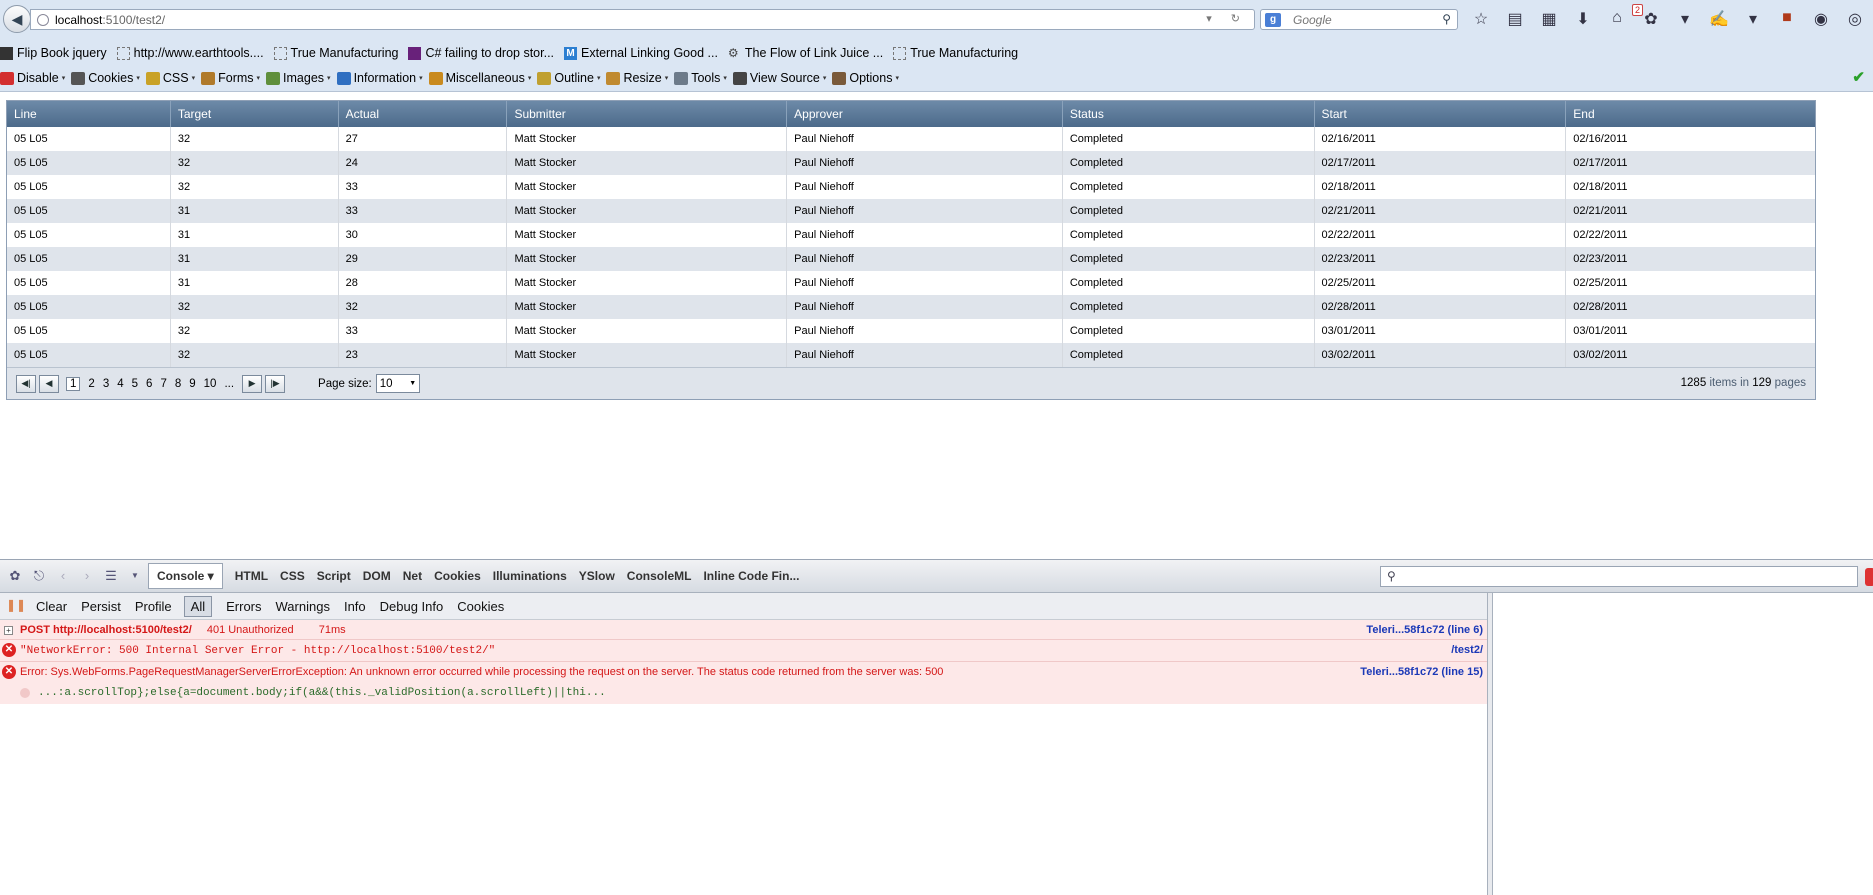 This screenshot has height=895, width=1873. Describe the element at coordinates (251, 576) in the screenshot. I see `tab-html: HTML` at that location.